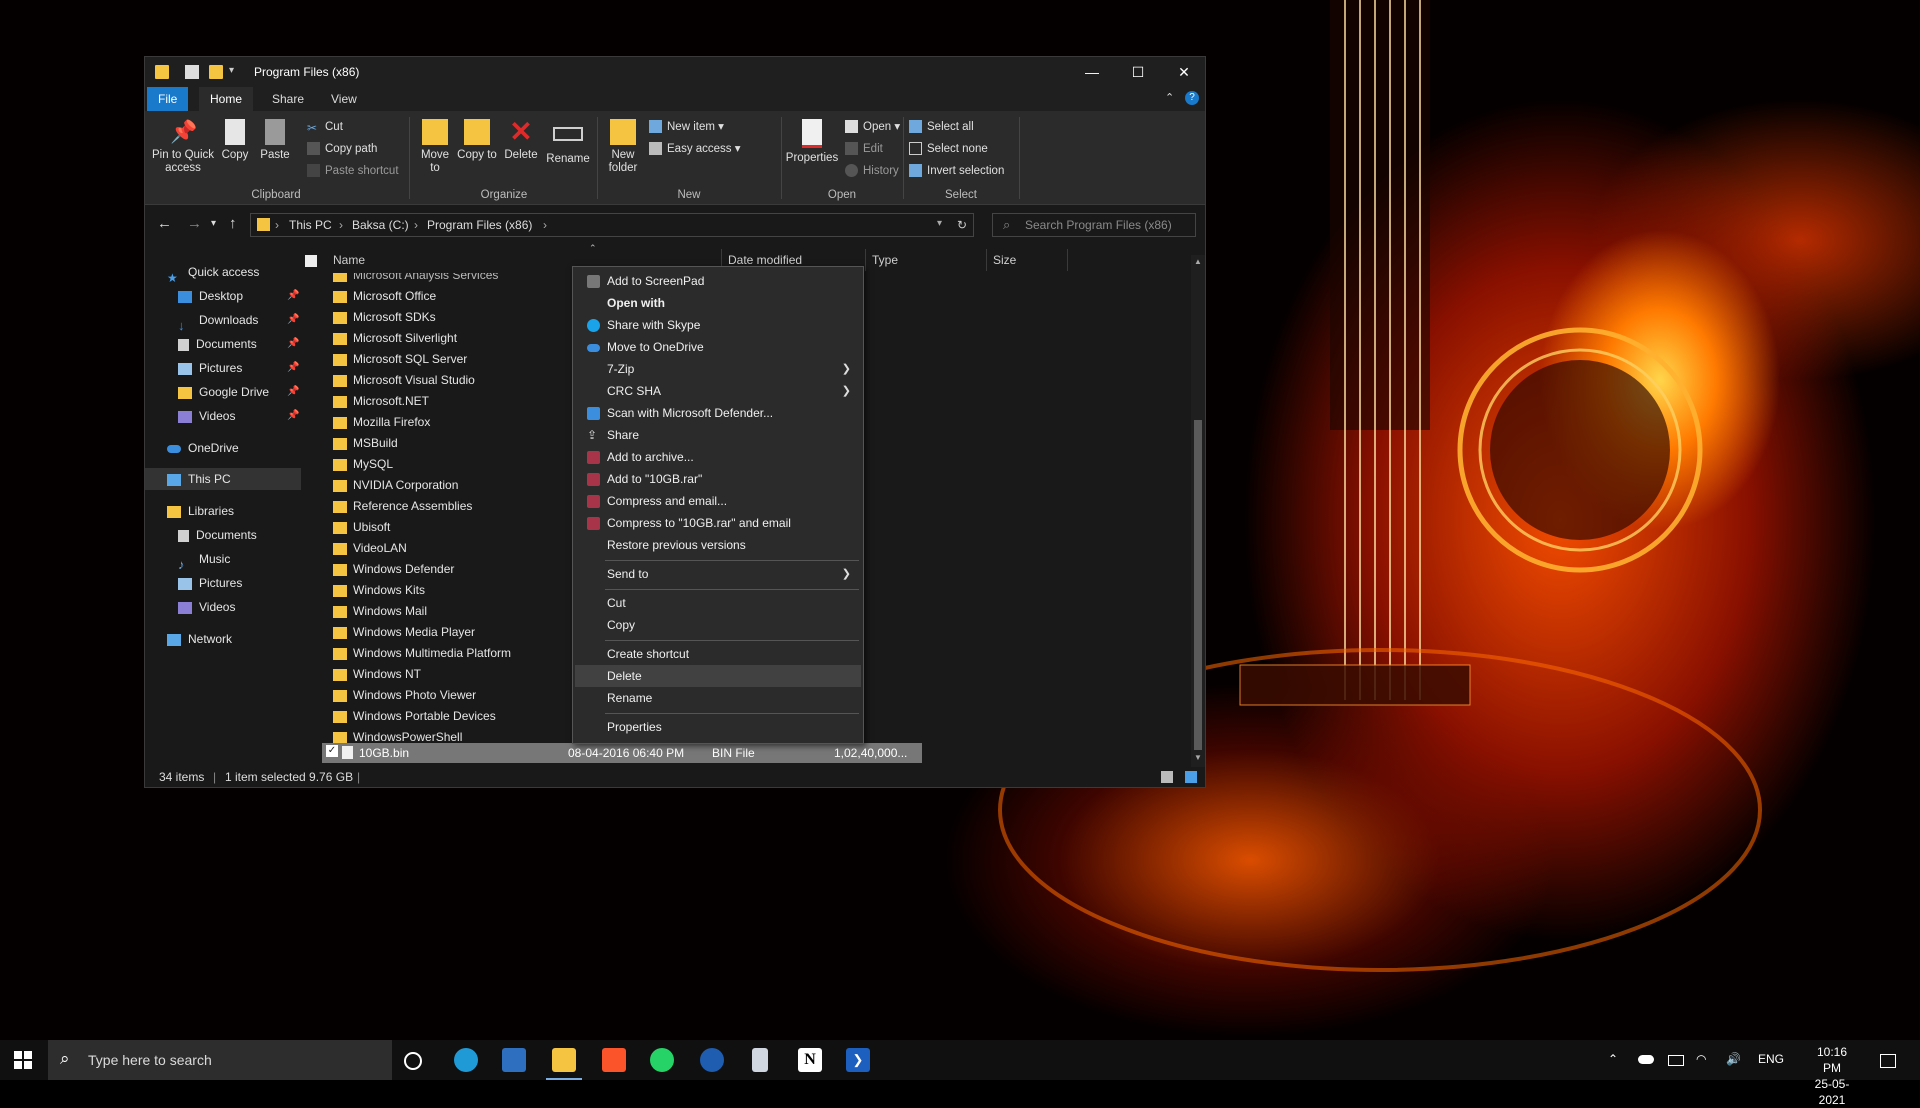 This screenshot has width=1920, height=1108. I want to click on list-item: Microsoft SQL Server, so click(400, 359).